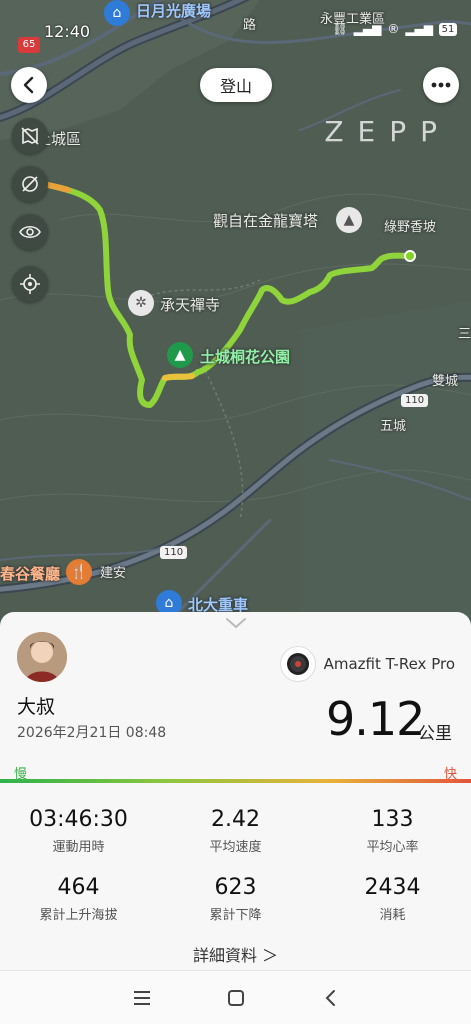 The width and height of the screenshot is (471, 1024). Describe the element at coordinates (340, 29) in the screenshot. I see `link-icon: ⛓` at that location.